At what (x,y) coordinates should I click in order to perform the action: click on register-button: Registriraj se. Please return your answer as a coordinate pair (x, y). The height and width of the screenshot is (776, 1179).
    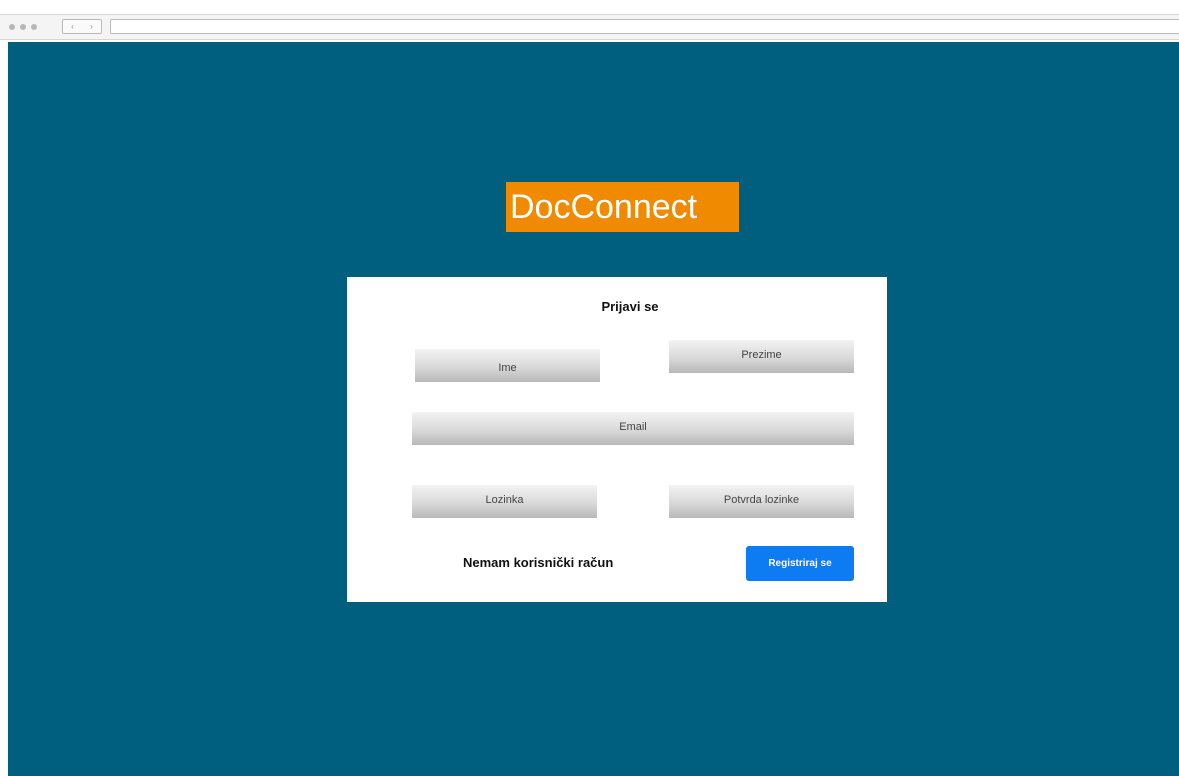
    Looking at the image, I should click on (800, 563).